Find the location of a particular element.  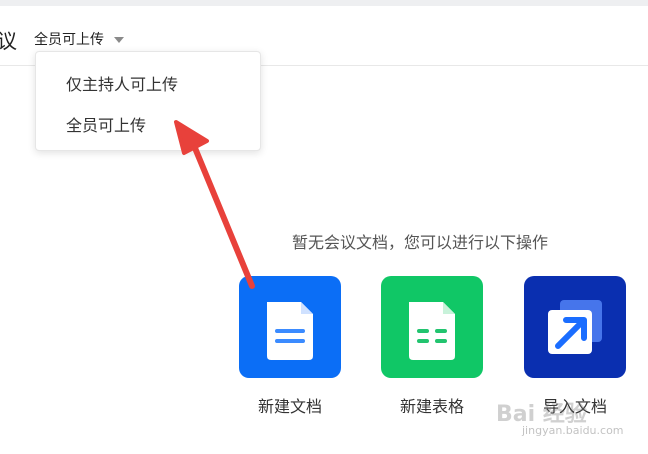

dropdown-option-all-members: 全员可上传 is located at coordinates (106, 124).